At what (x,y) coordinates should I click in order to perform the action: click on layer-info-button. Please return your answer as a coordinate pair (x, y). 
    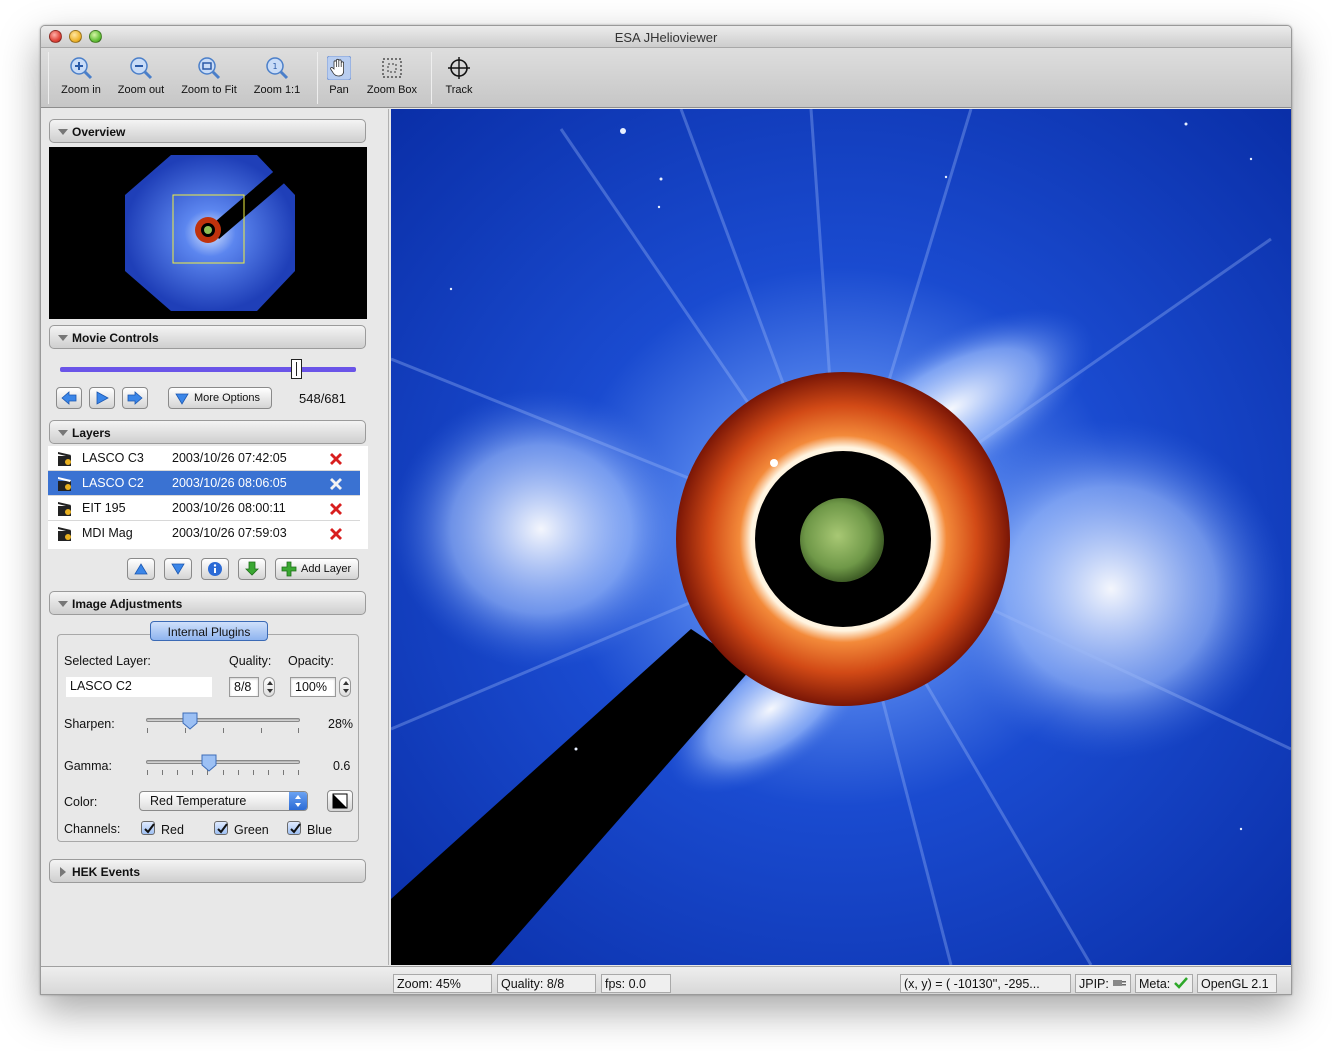
    Looking at the image, I should click on (215, 569).